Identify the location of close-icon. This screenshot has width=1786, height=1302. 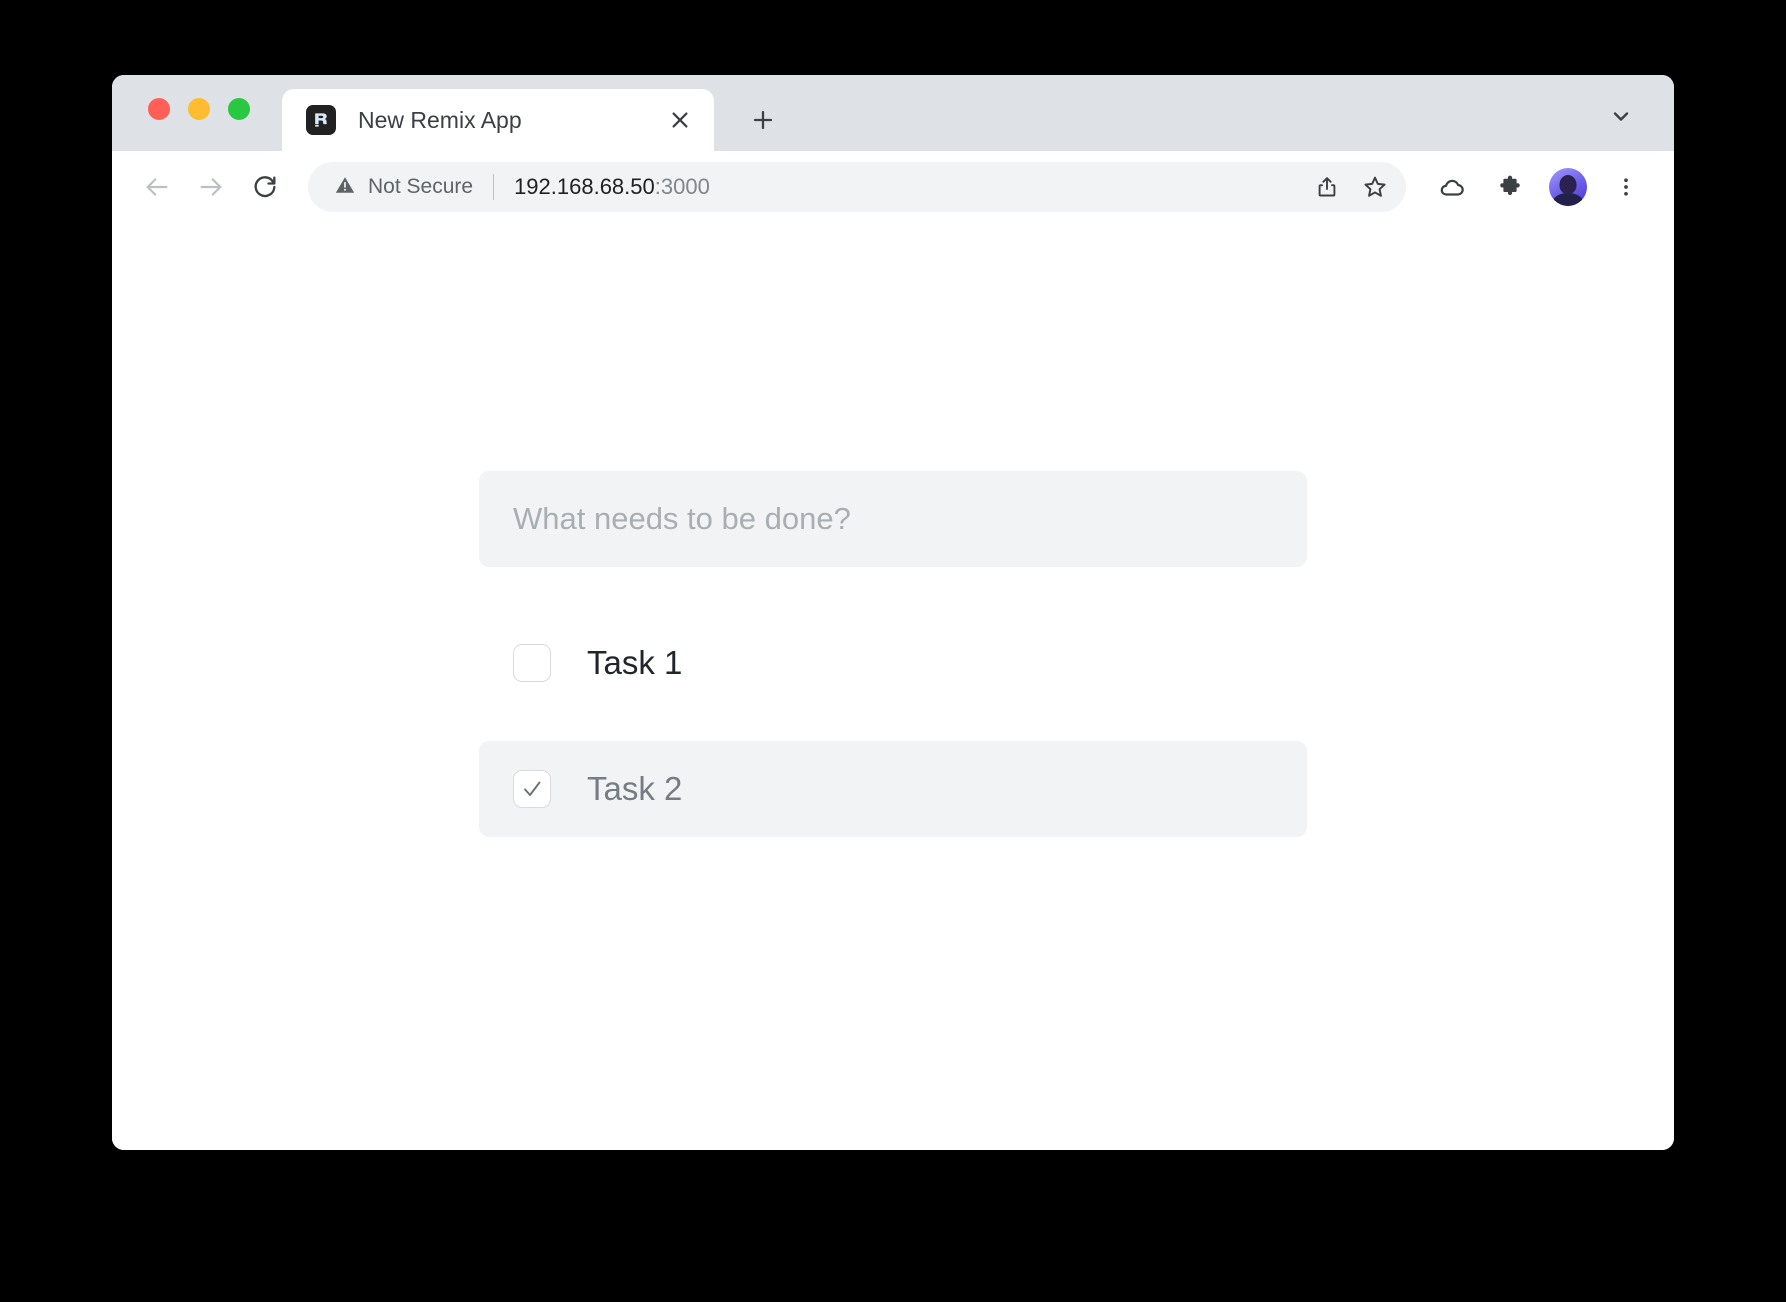
(680, 120).